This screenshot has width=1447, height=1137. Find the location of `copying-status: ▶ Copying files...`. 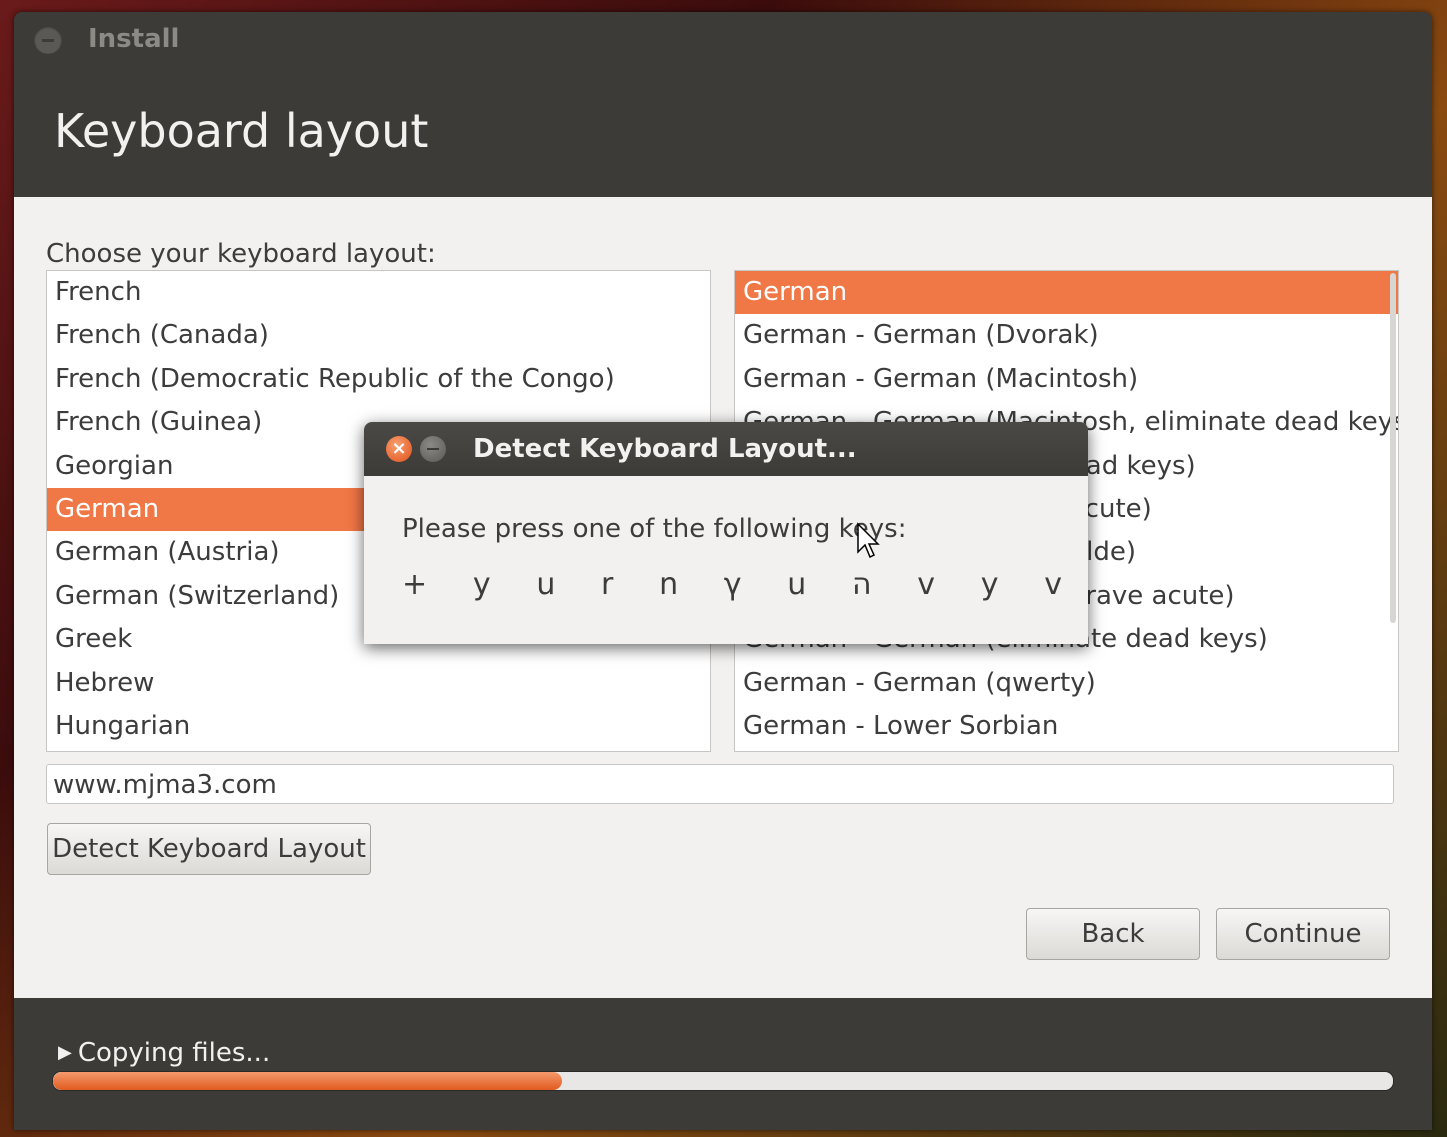

copying-status: ▶ Copying files... is located at coordinates (164, 1053).